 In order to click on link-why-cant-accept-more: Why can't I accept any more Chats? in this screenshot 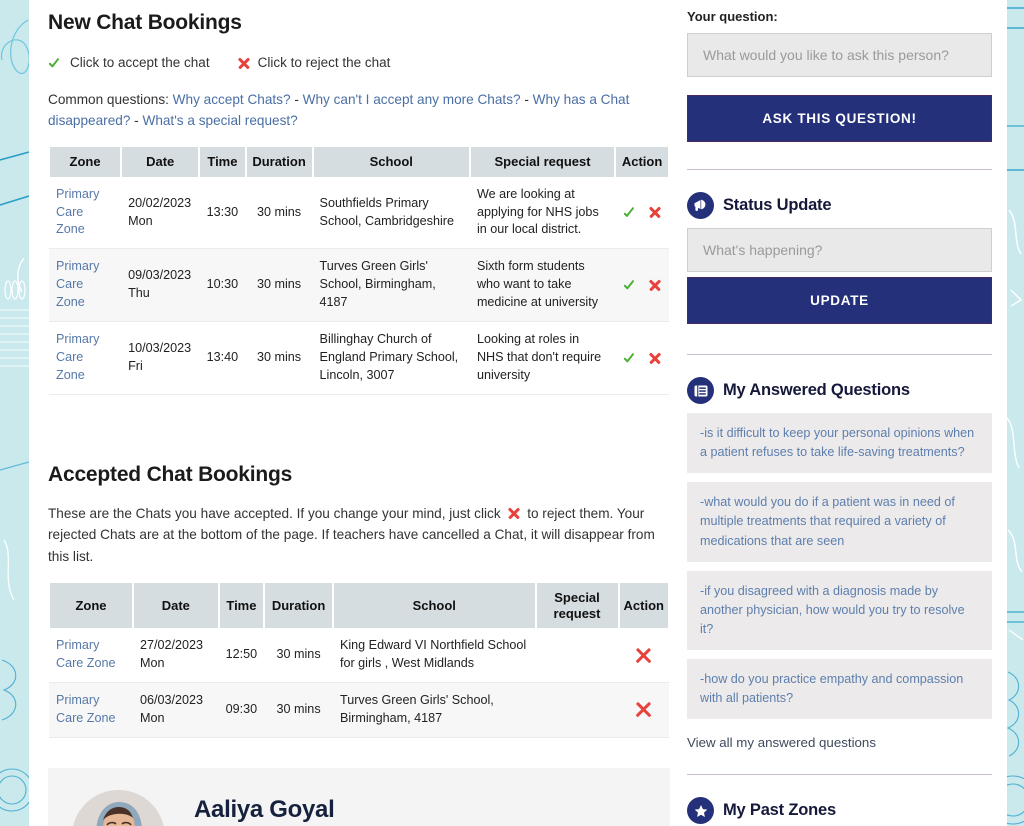, I will do `click(412, 99)`.